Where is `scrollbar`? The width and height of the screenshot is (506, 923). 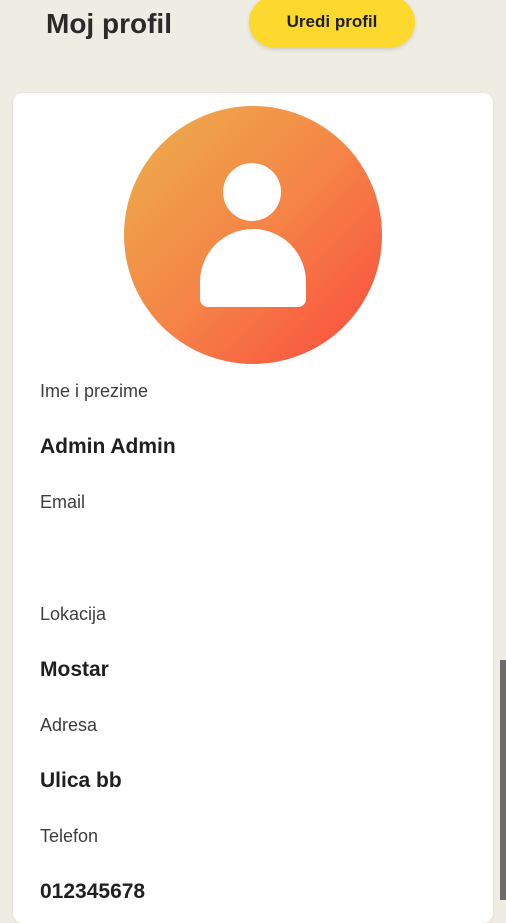
scrollbar is located at coordinates (503, 780).